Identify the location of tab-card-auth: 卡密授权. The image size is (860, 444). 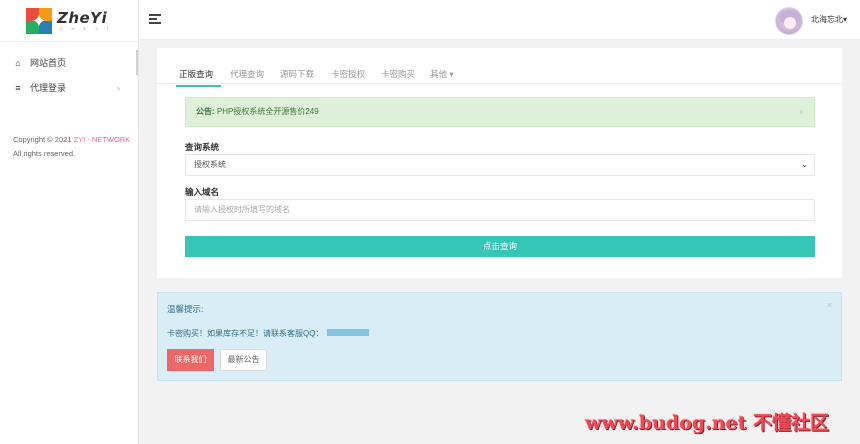
(348, 74).